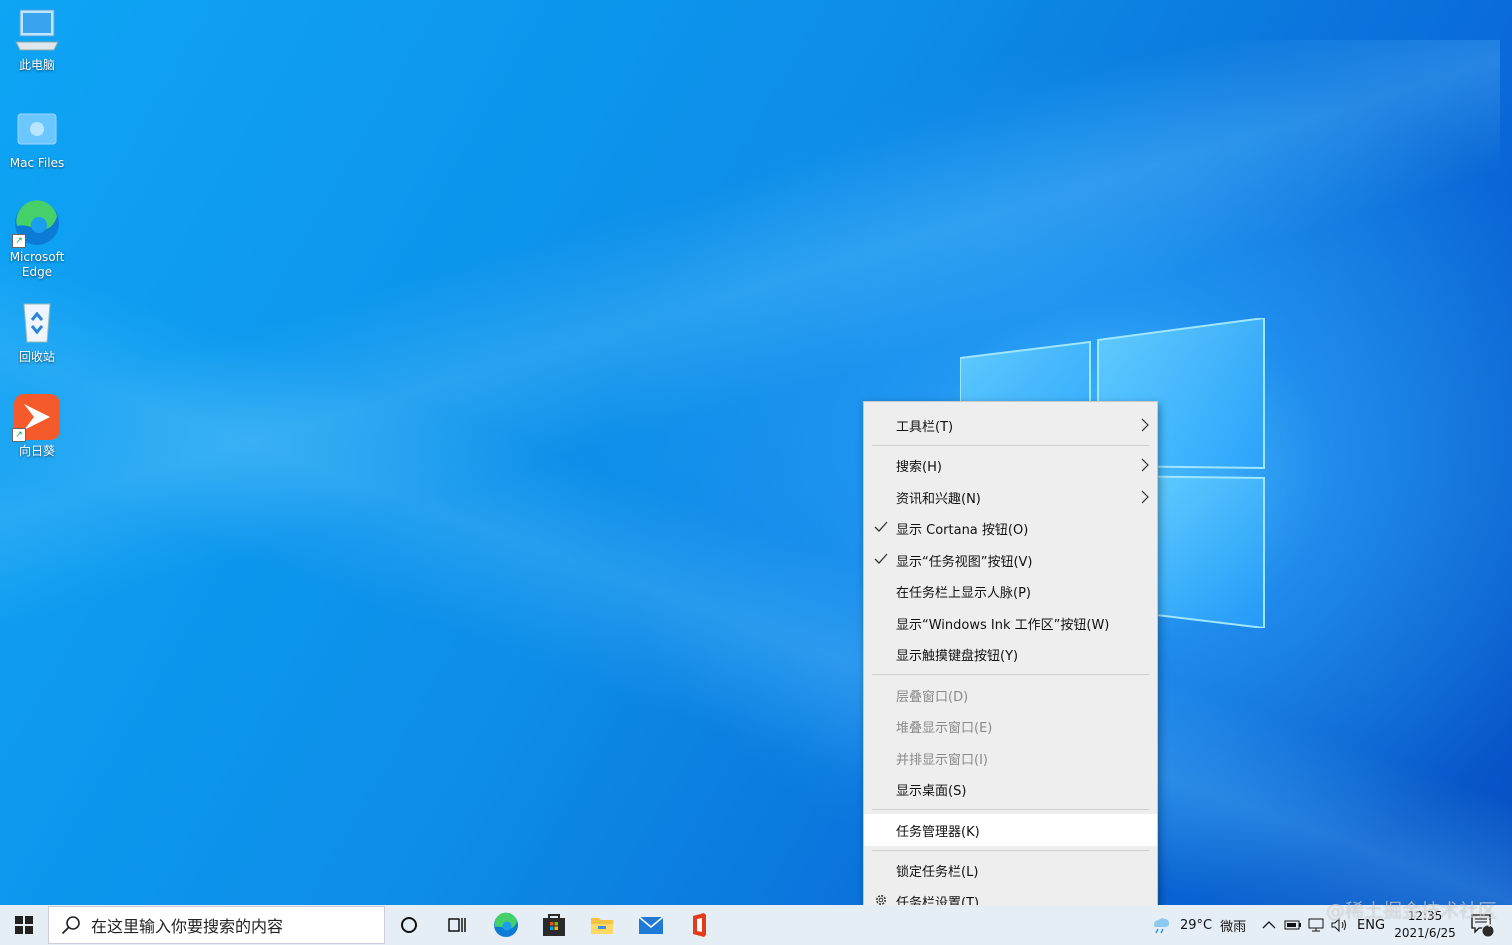 This screenshot has height=945, width=1512. What do you see at coordinates (1010, 465) in the screenshot?
I see `menu-item-search: 搜索(H)` at bounding box center [1010, 465].